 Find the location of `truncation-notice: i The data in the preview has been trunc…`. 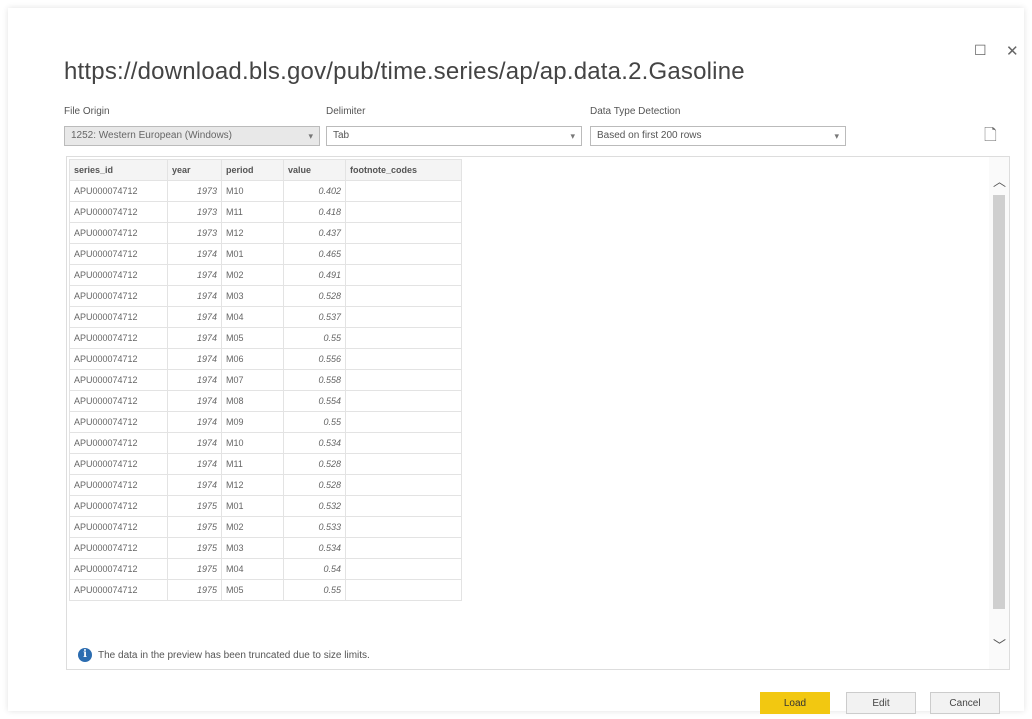

truncation-notice: i The data in the preview has been trunc… is located at coordinates (224, 655).